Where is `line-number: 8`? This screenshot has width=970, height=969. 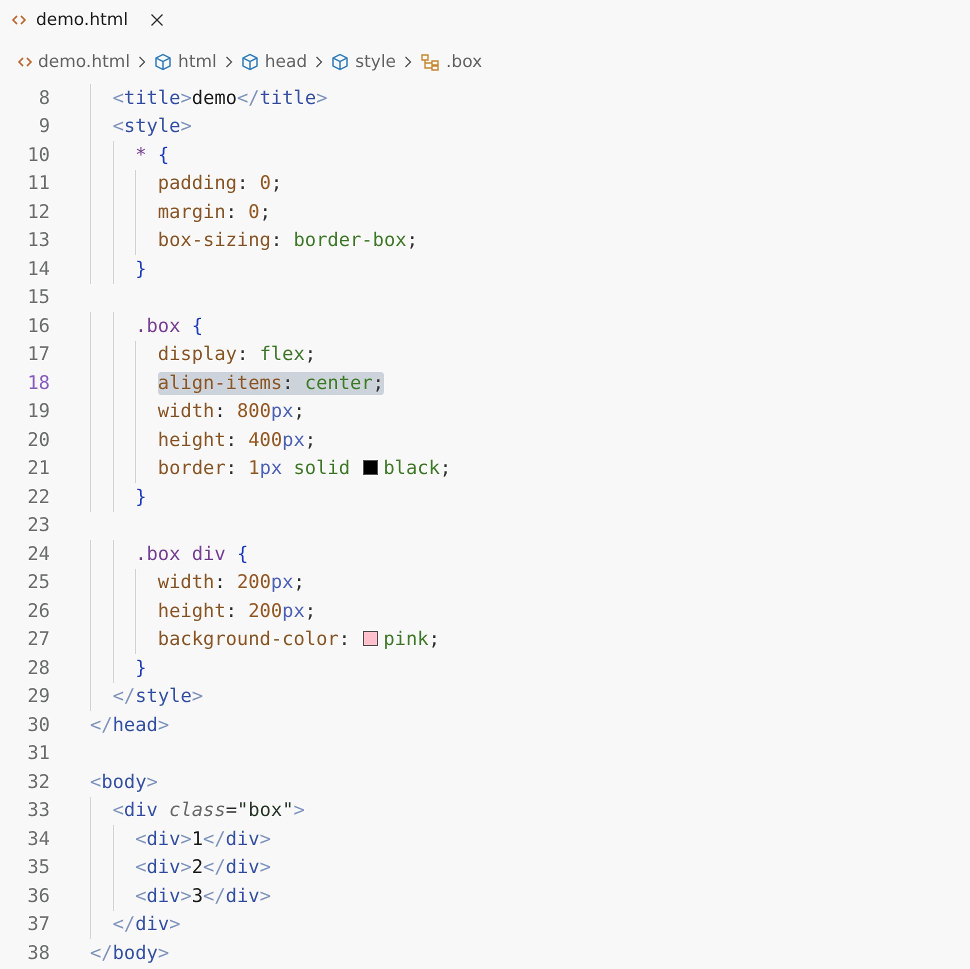 line-number: 8 is located at coordinates (44, 98).